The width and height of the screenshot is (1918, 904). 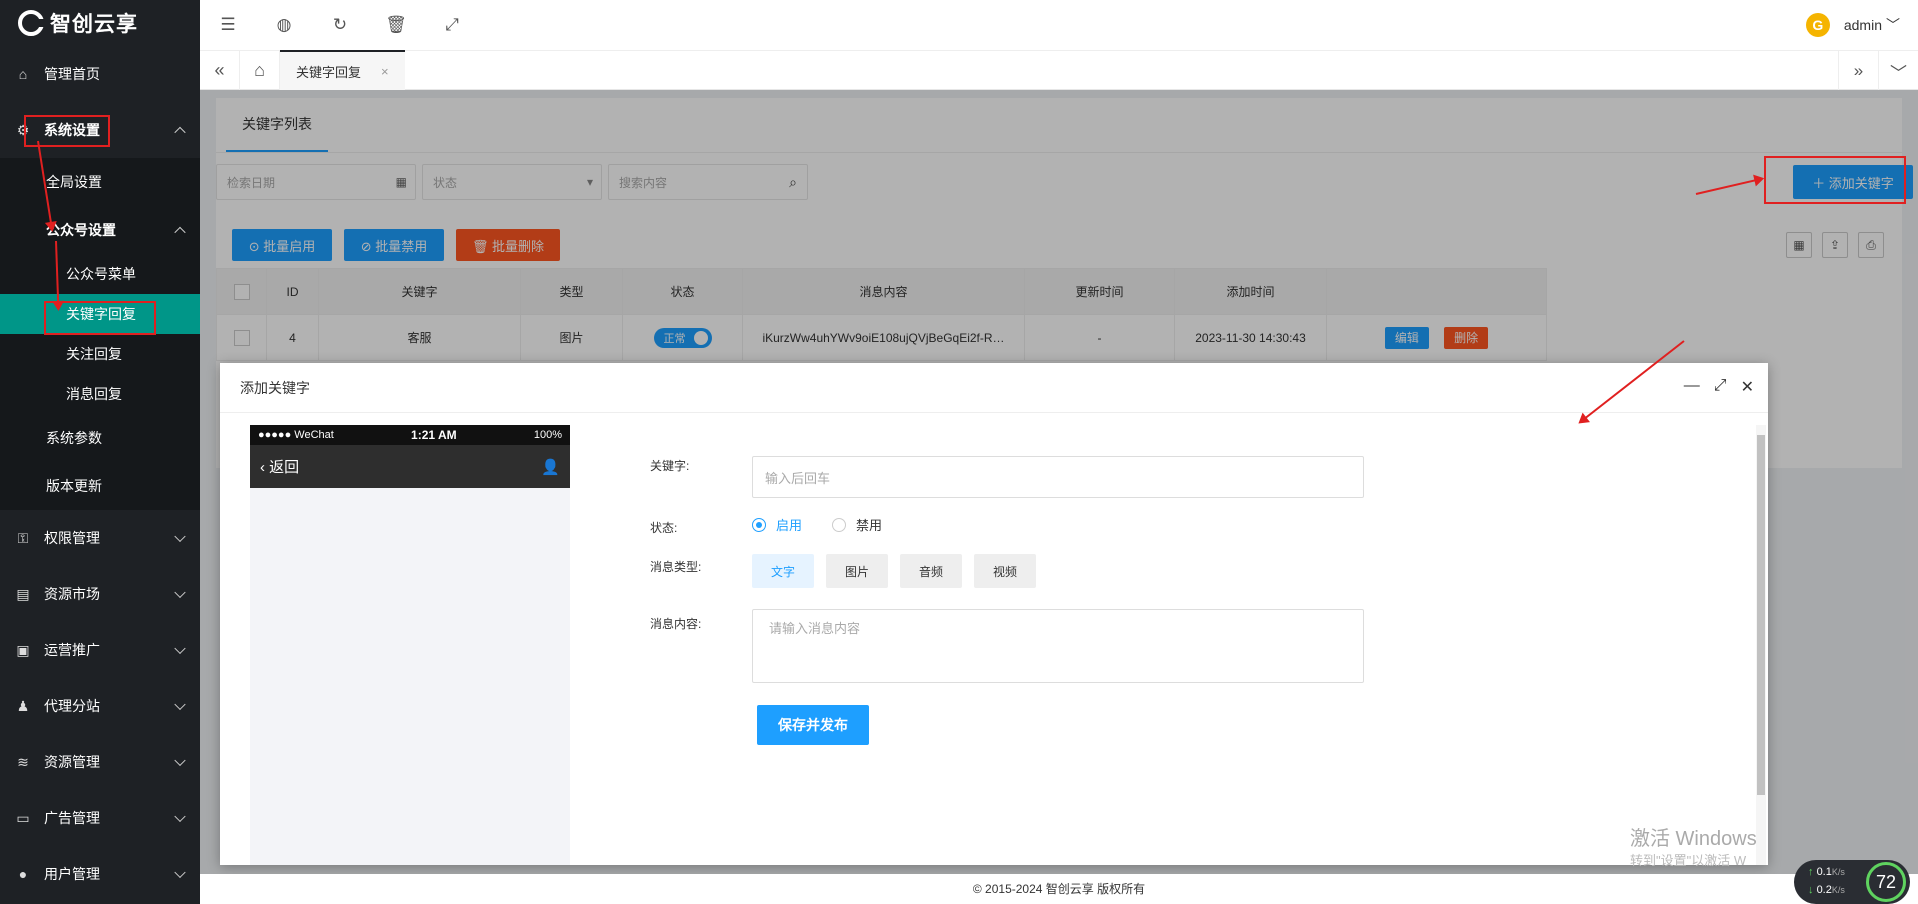 I want to click on status-label: 状态:, so click(x=664, y=528).